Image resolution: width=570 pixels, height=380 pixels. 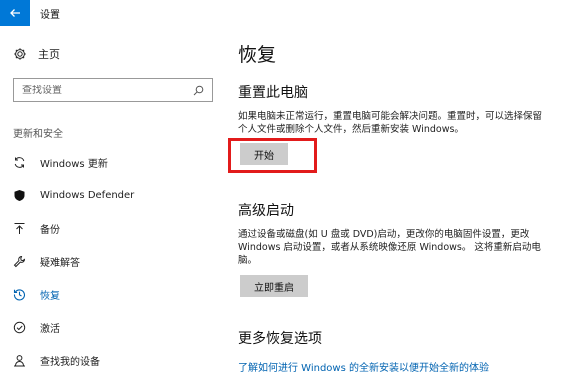 I want to click on more-recovery-heading: 更多恢复选项, so click(x=280, y=339).